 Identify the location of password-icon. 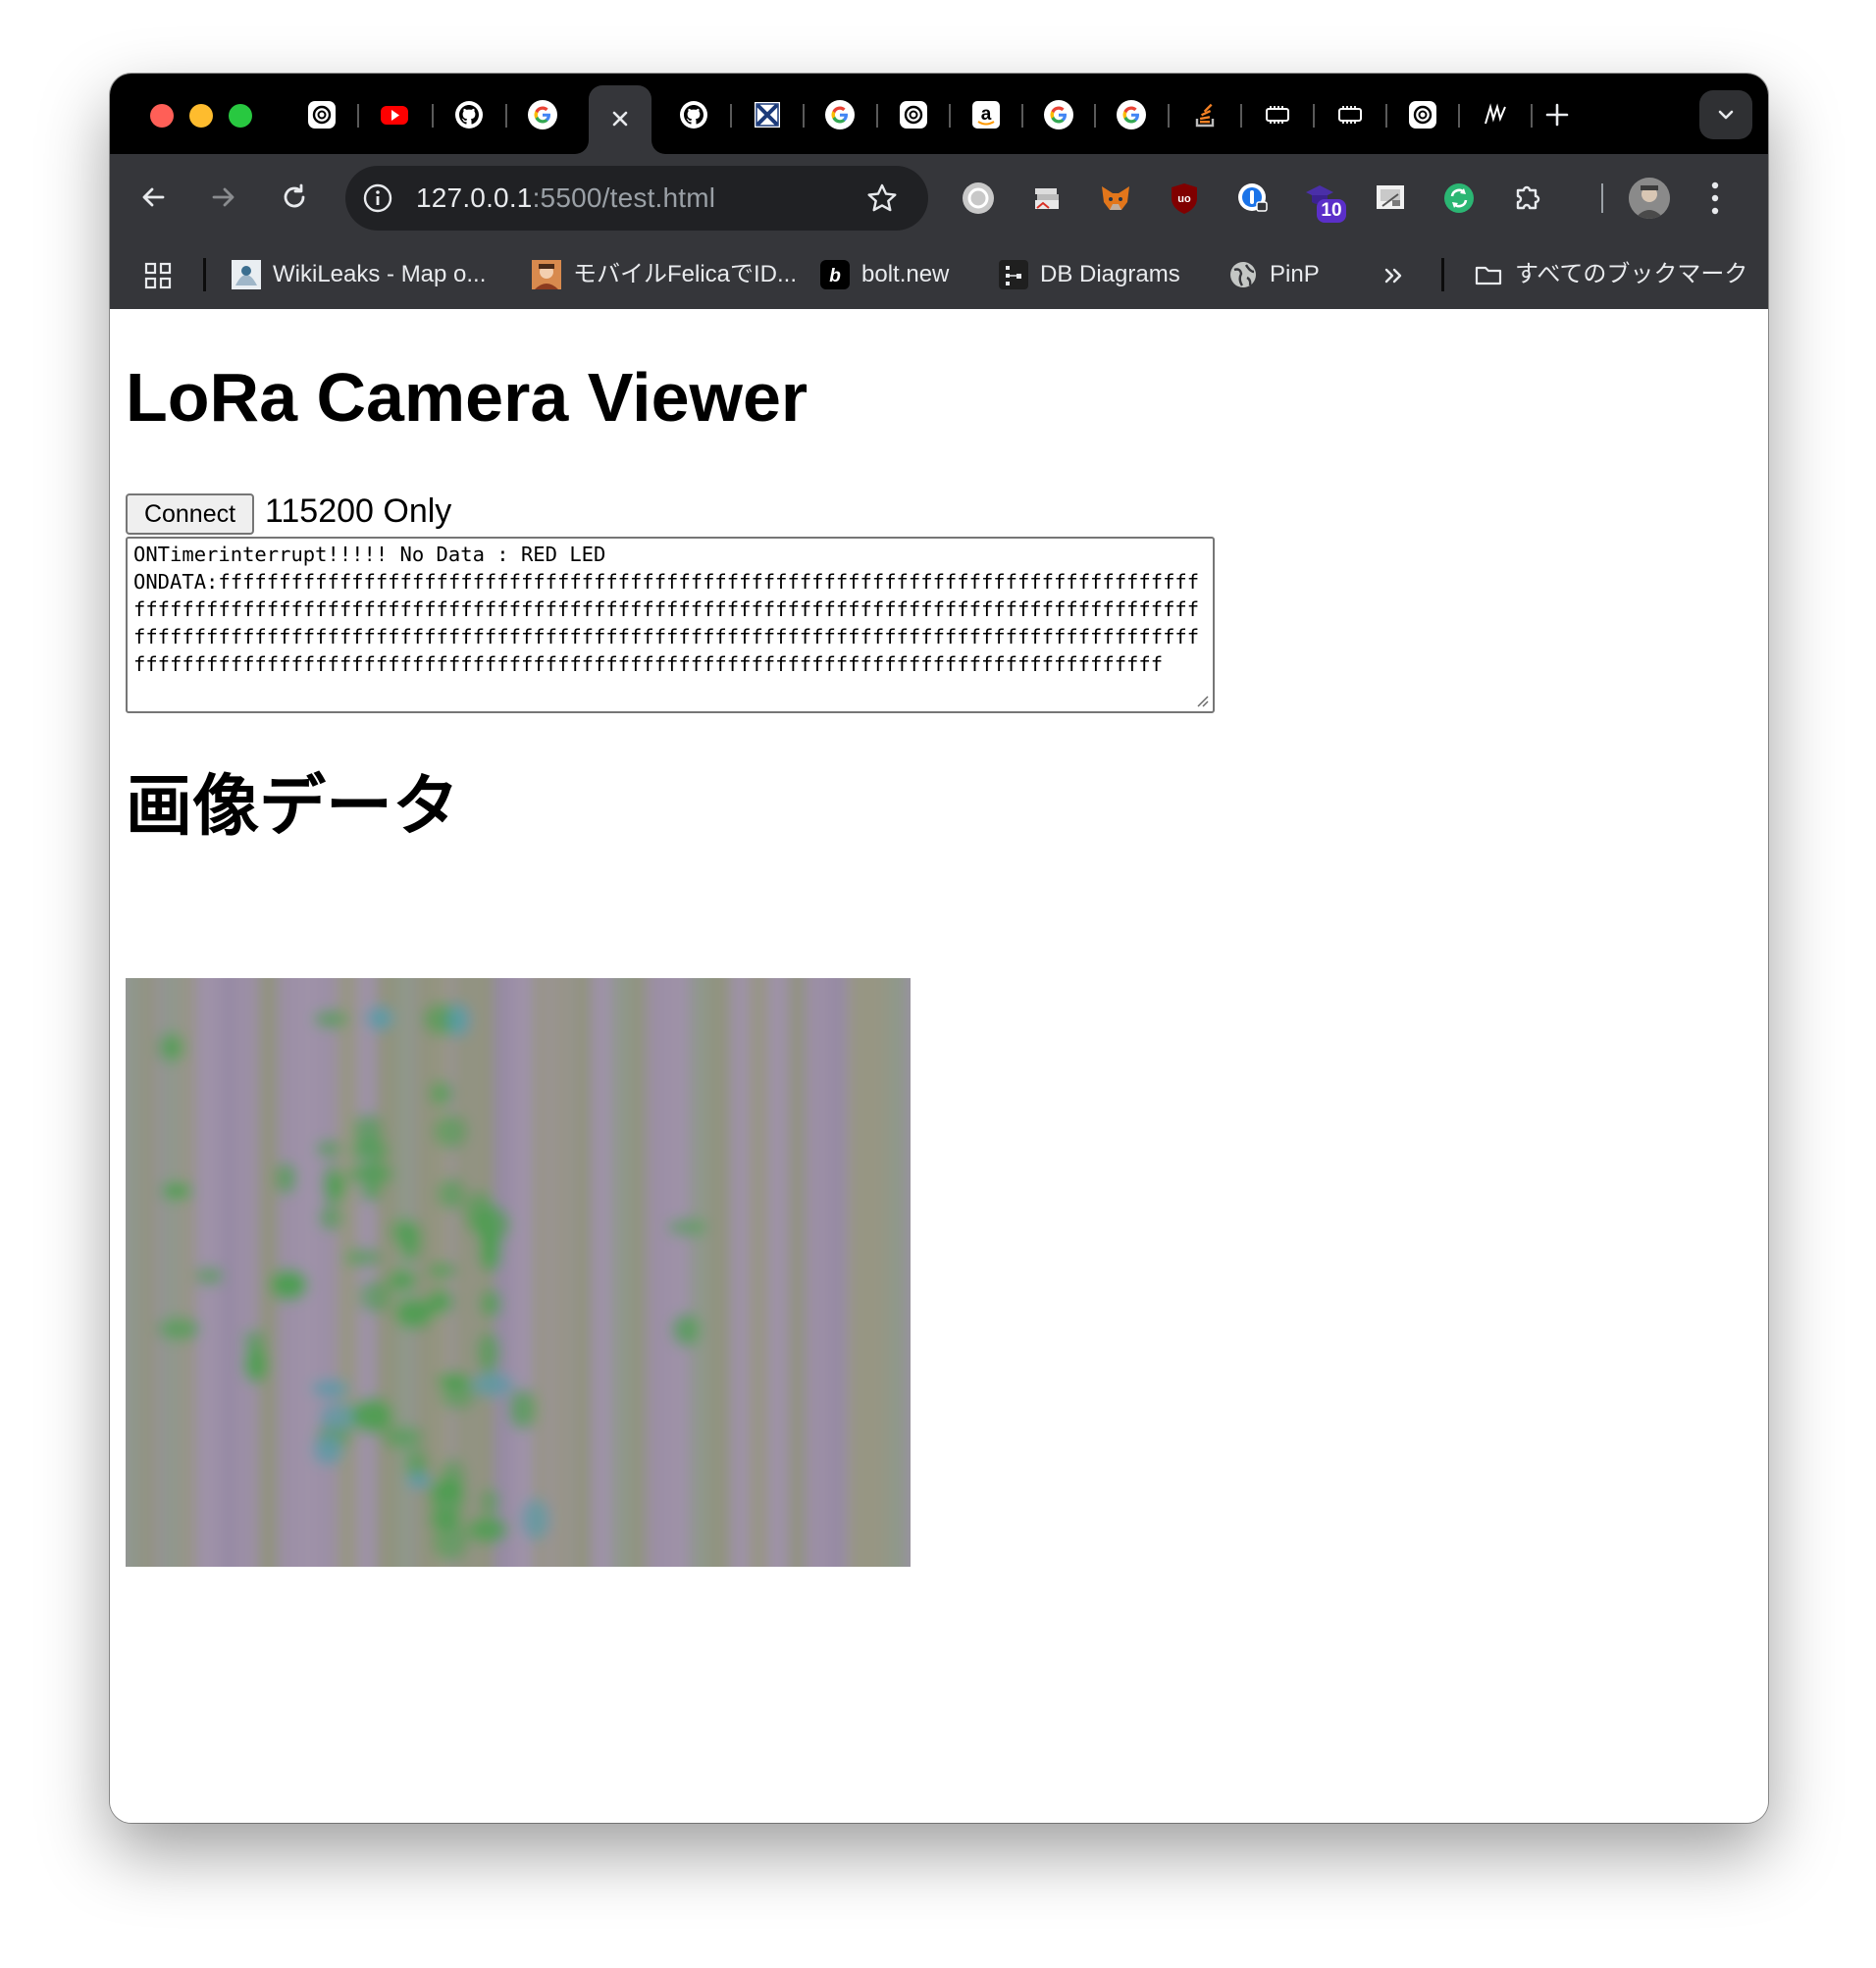
(1253, 197).